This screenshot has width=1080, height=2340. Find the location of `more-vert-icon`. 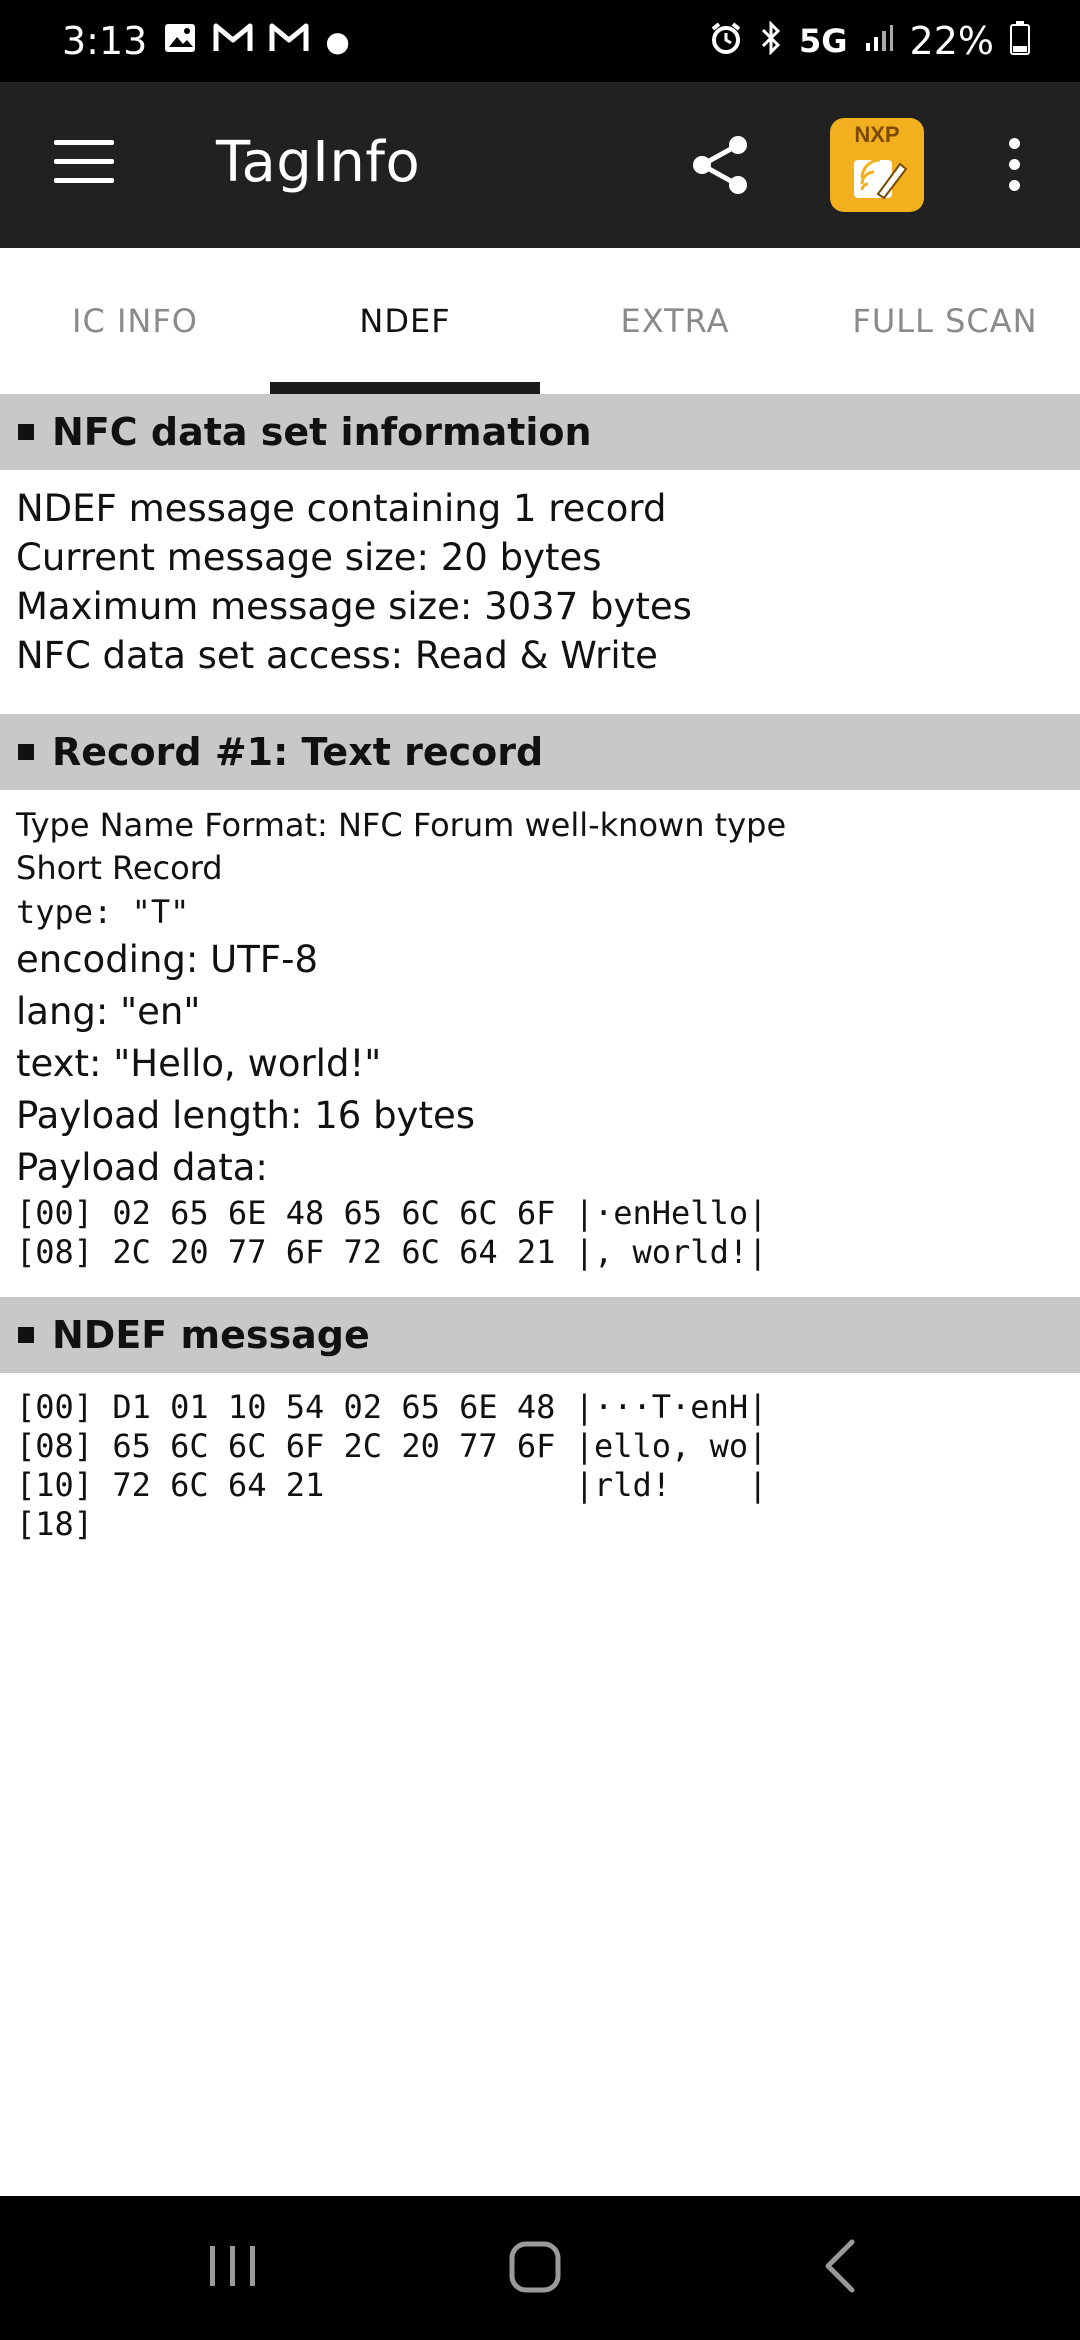

more-vert-icon is located at coordinates (1014, 143).